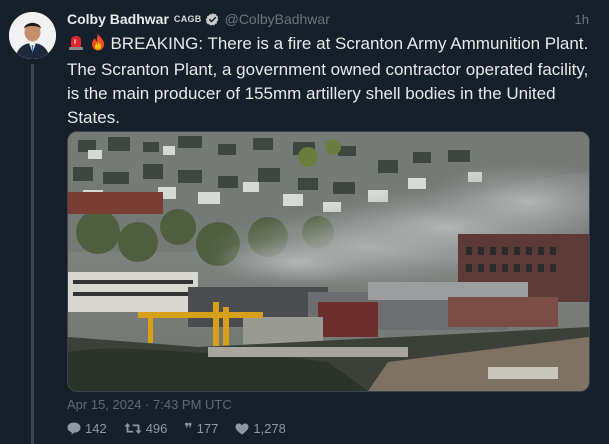 The image size is (609, 444). I want to click on thread-line, so click(32, 254).